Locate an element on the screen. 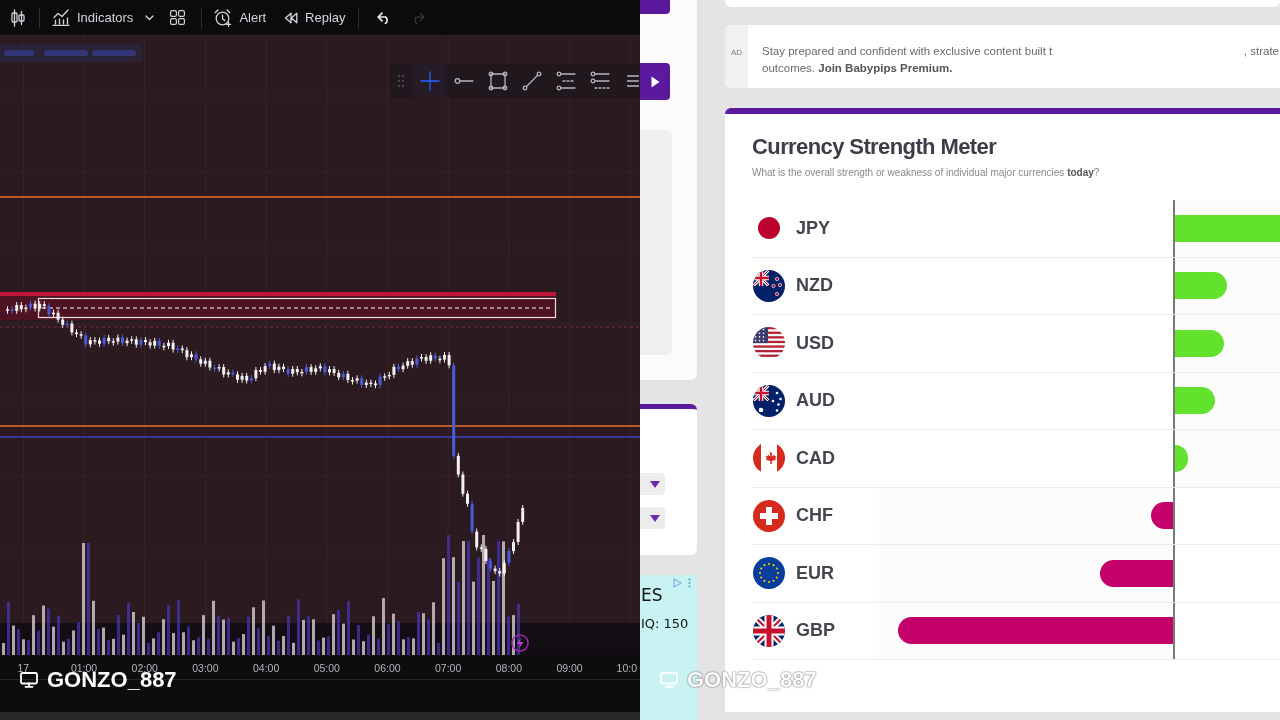  currency-code: GBP is located at coordinates (816, 631).